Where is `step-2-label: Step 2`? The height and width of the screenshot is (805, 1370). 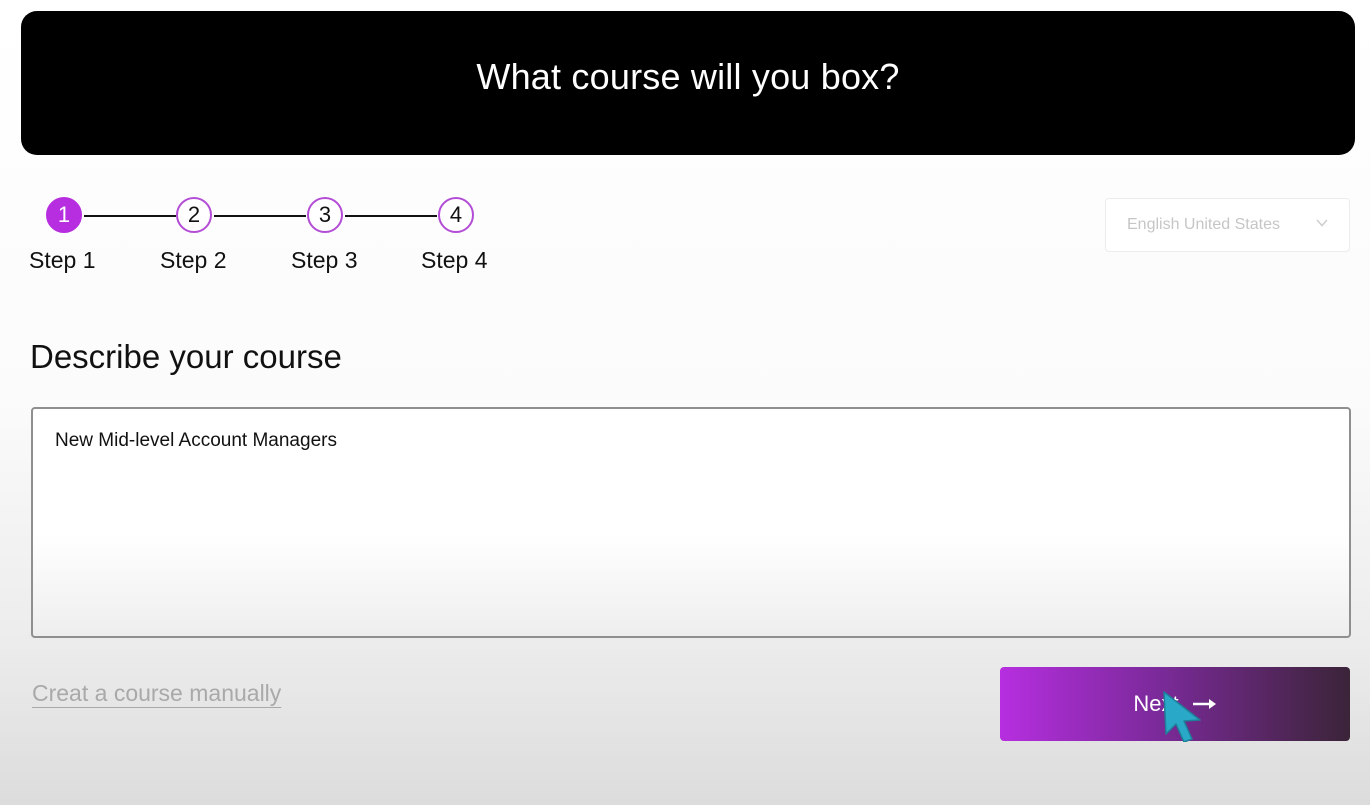
step-2-label: Step 2 is located at coordinates (193, 260).